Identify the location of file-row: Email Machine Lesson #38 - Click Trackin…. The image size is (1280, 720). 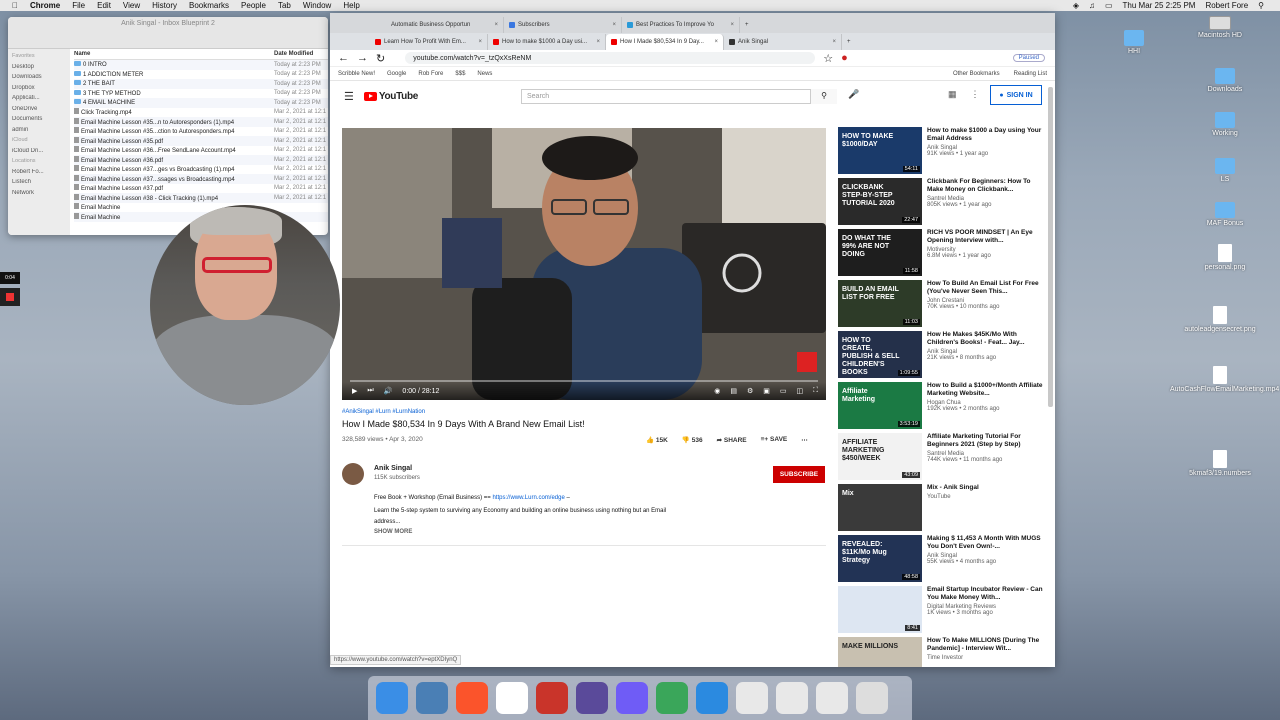
(201, 198).